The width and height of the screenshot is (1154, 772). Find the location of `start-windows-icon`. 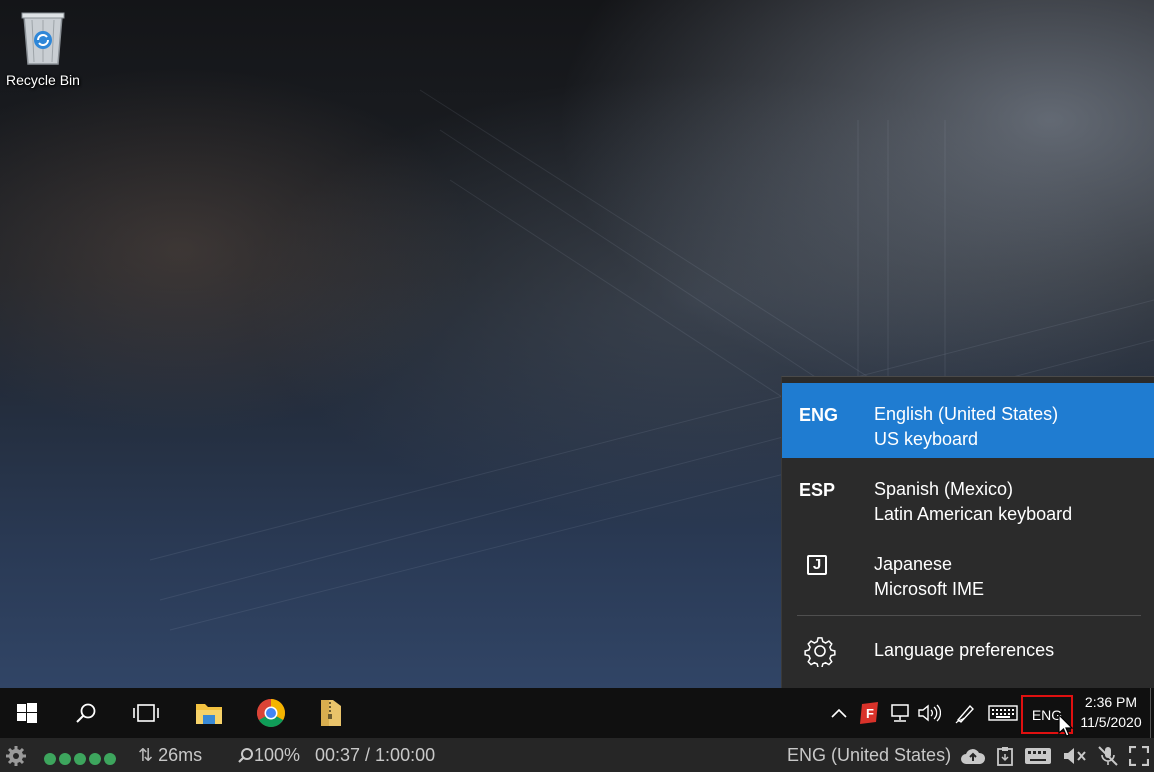

start-windows-icon is located at coordinates (27, 713).